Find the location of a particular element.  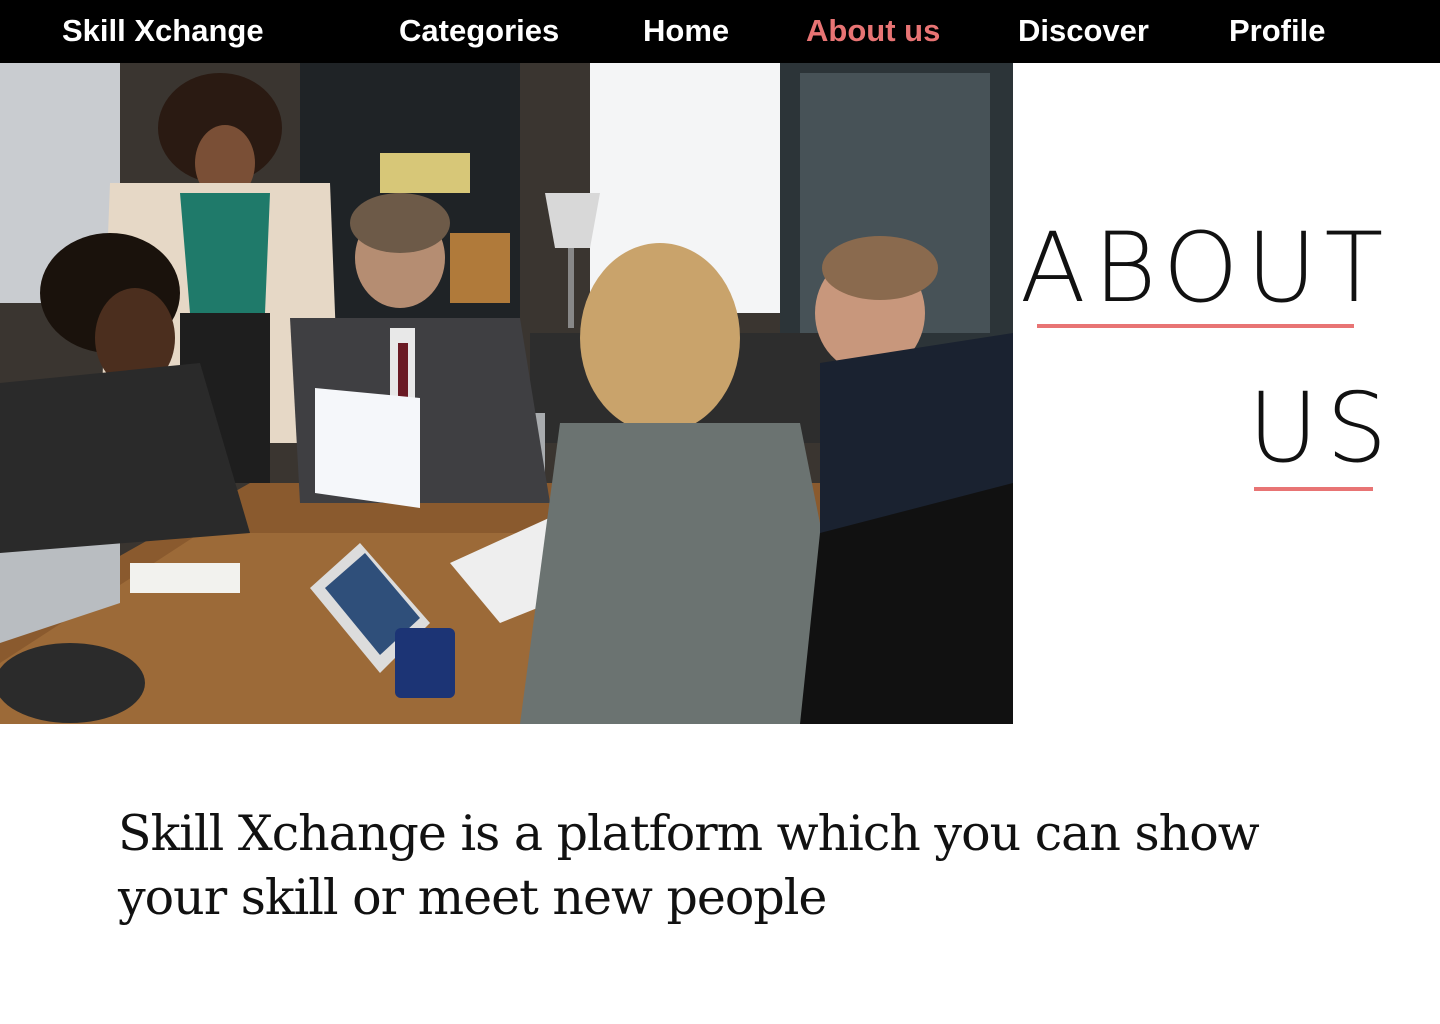

nav-item-profile: Profile is located at coordinates (1277, 31).